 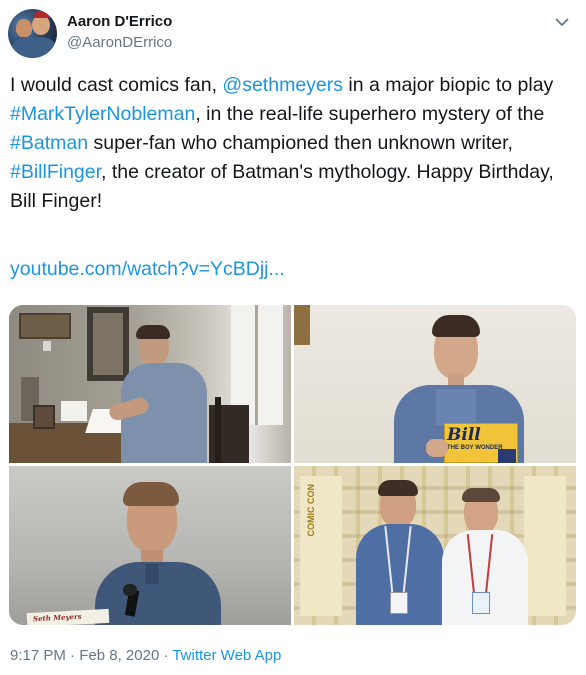 What do you see at coordinates (119, 655) in the screenshot?
I see `tweet-date: Feb 8, 2020` at bounding box center [119, 655].